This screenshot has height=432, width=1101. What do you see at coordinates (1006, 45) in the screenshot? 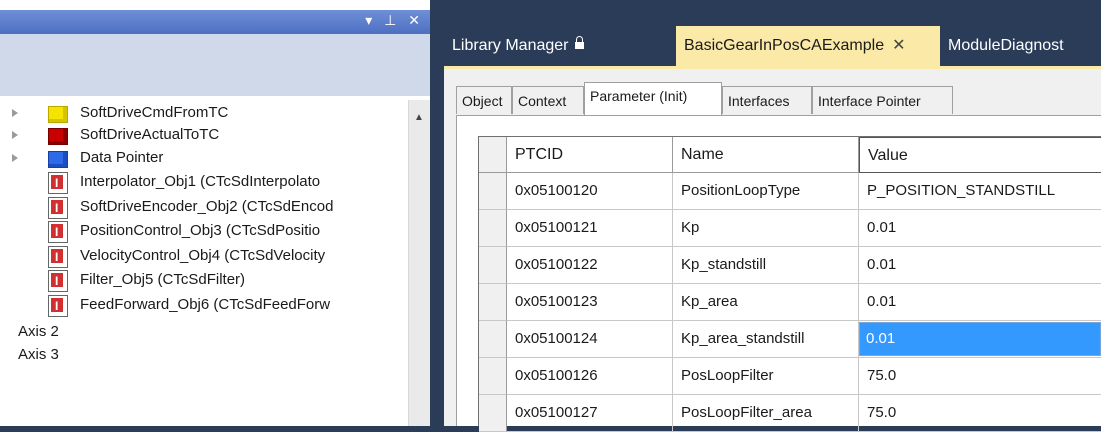
I see `tab-label: ModuleDiagnost` at bounding box center [1006, 45].